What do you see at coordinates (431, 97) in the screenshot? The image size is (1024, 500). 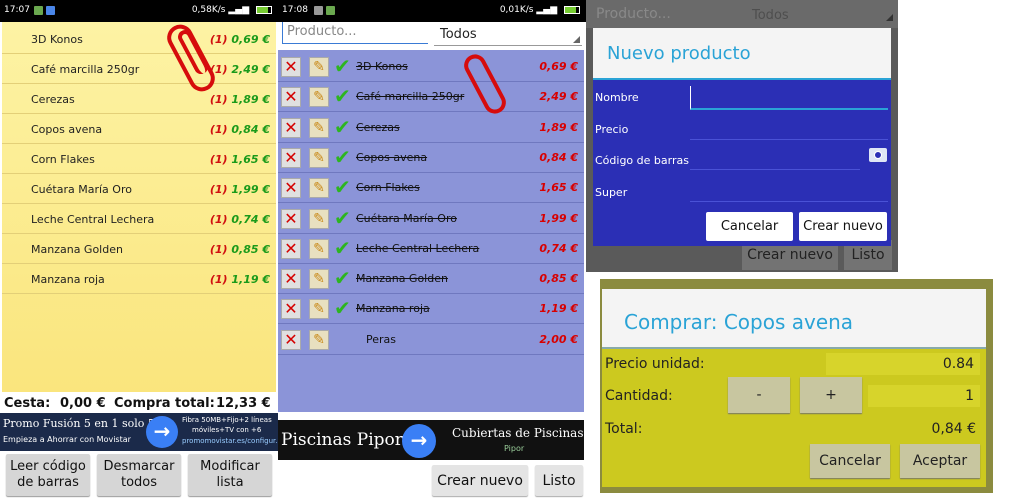 I see `list-item: ✕ ✎ ✔ Café marcilla 250gr 2,49 €` at bounding box center [431, 97].